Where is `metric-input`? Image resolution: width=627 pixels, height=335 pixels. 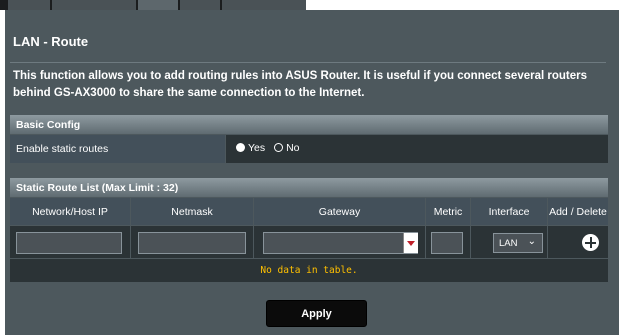
metric-input is located at coordinates (447, 243).